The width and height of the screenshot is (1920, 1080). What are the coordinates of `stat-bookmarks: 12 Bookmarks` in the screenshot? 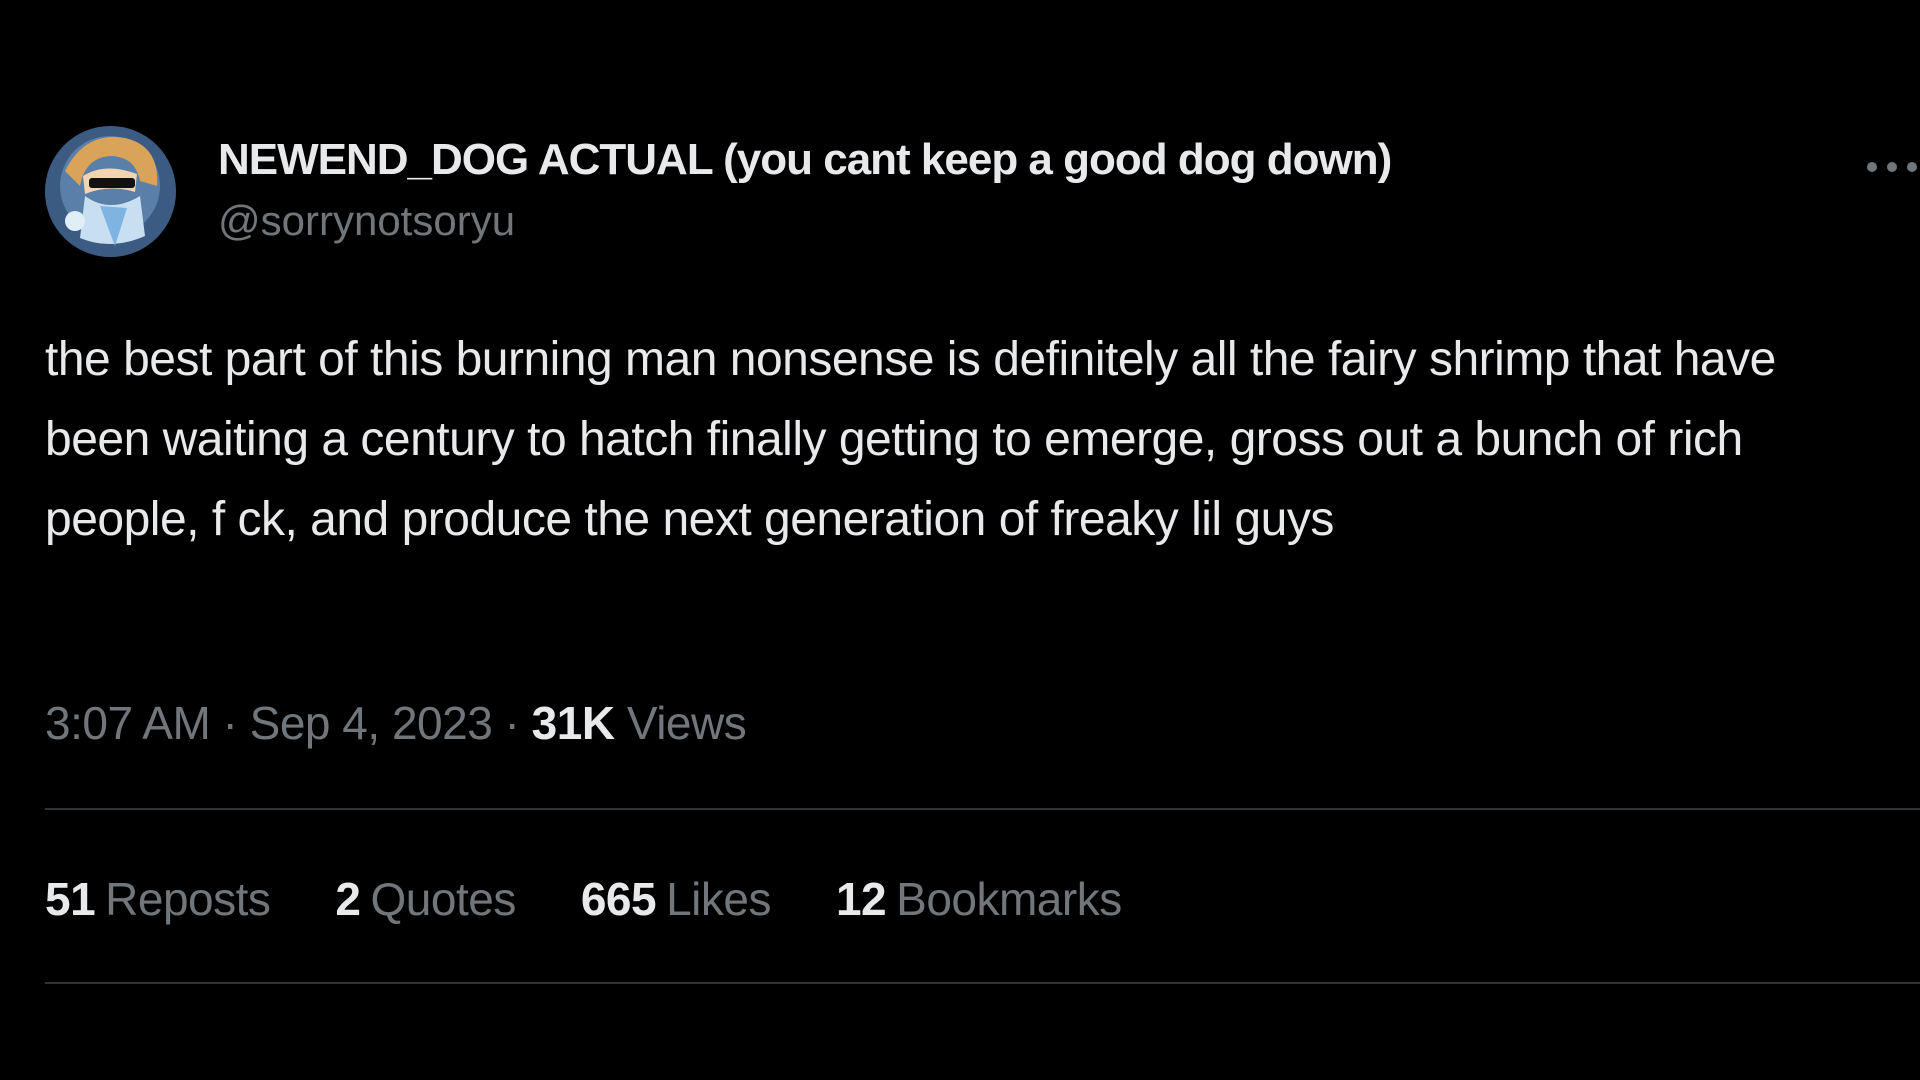 It's located at (979, 899).